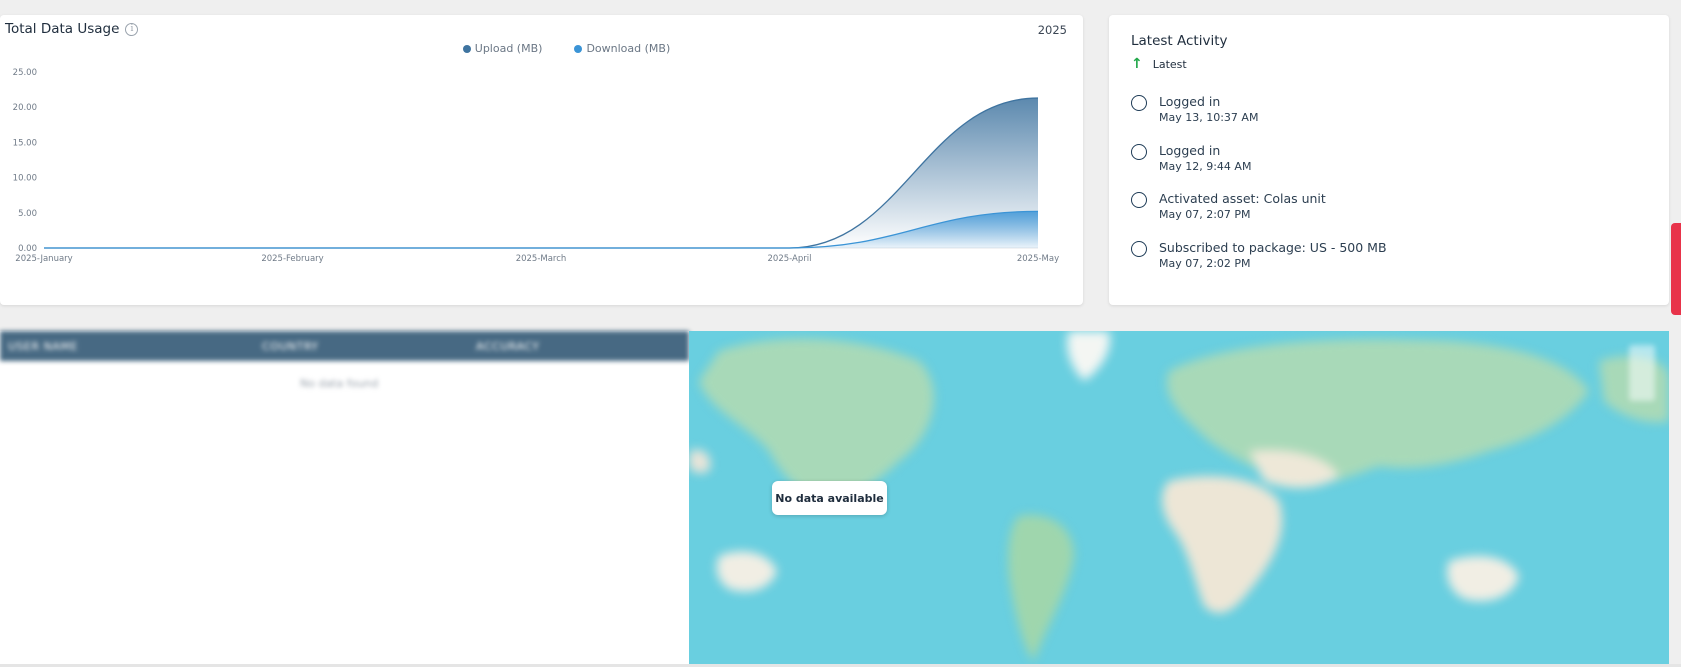 The height and width of the screenshot is (667, 1681). What do you see at coordinates (25, 108) in the screenshot?
I see `y-tick-label: 20.00` at bounding box center [25, 108].